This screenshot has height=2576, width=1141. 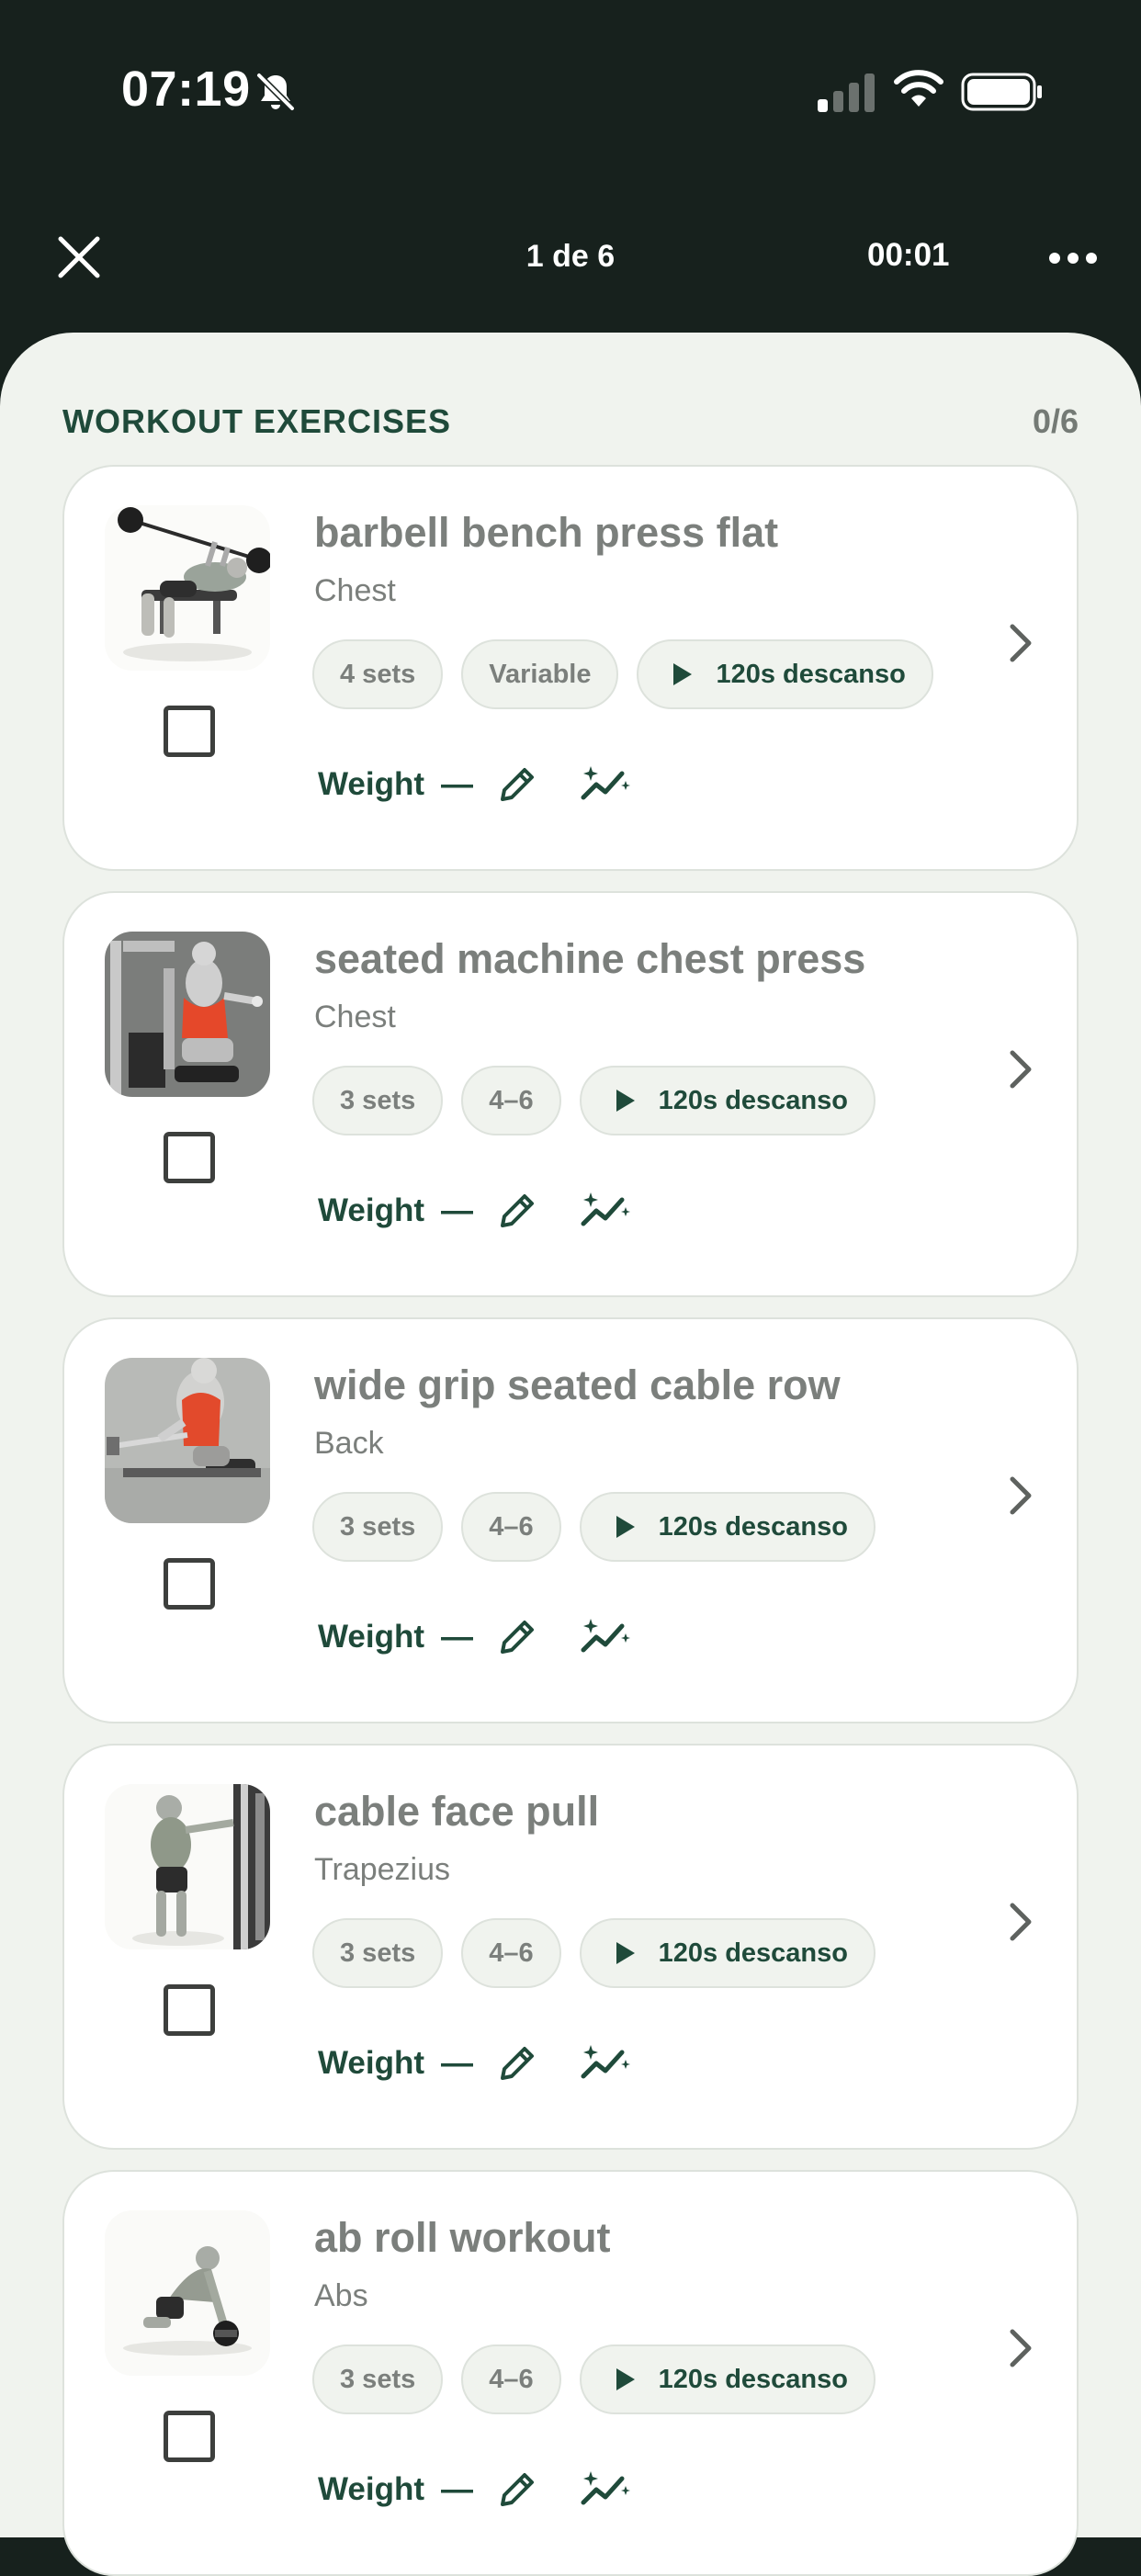 I want to click on exercise-name: cable face pull, so click(x=457, y=1811).